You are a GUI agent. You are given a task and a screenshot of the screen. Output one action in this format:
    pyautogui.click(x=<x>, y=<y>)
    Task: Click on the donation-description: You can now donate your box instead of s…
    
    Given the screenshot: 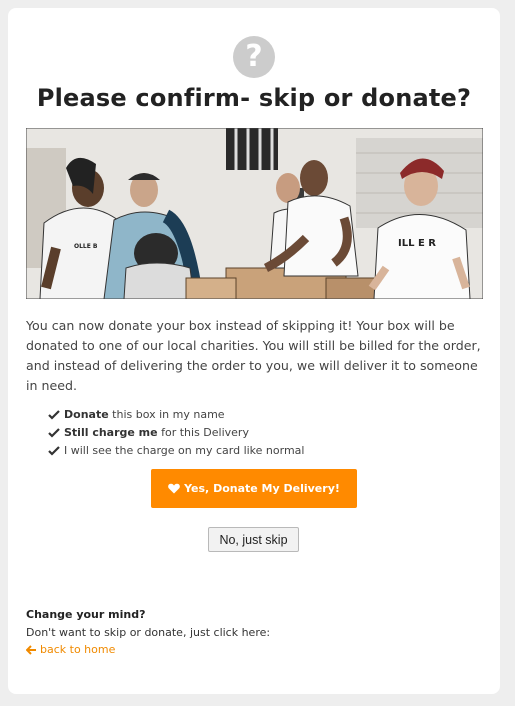 What is the action you would take?
    pyautogui.click(x=253, y=355)
    